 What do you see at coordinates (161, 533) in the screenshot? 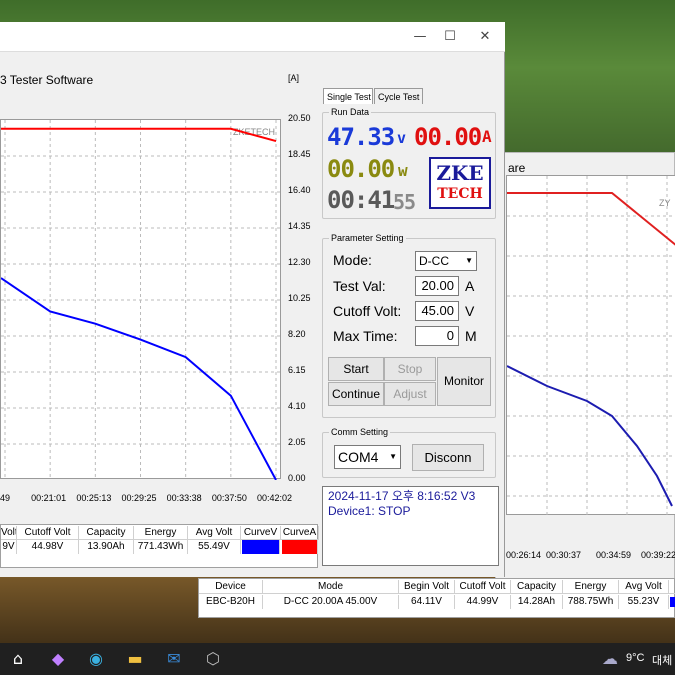
I see `col-energy: Energy` at bounding box center [161, 533].